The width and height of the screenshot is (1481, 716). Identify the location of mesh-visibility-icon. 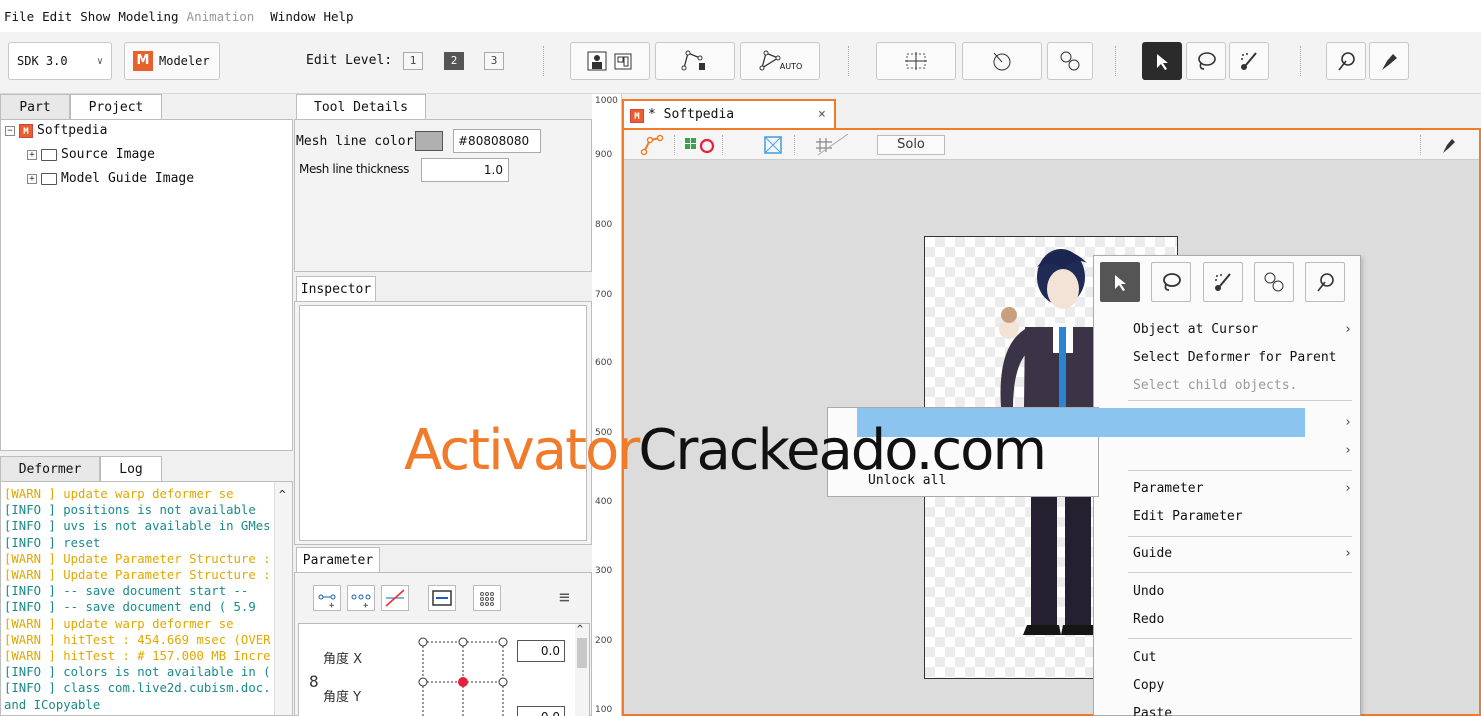
(652, 145).